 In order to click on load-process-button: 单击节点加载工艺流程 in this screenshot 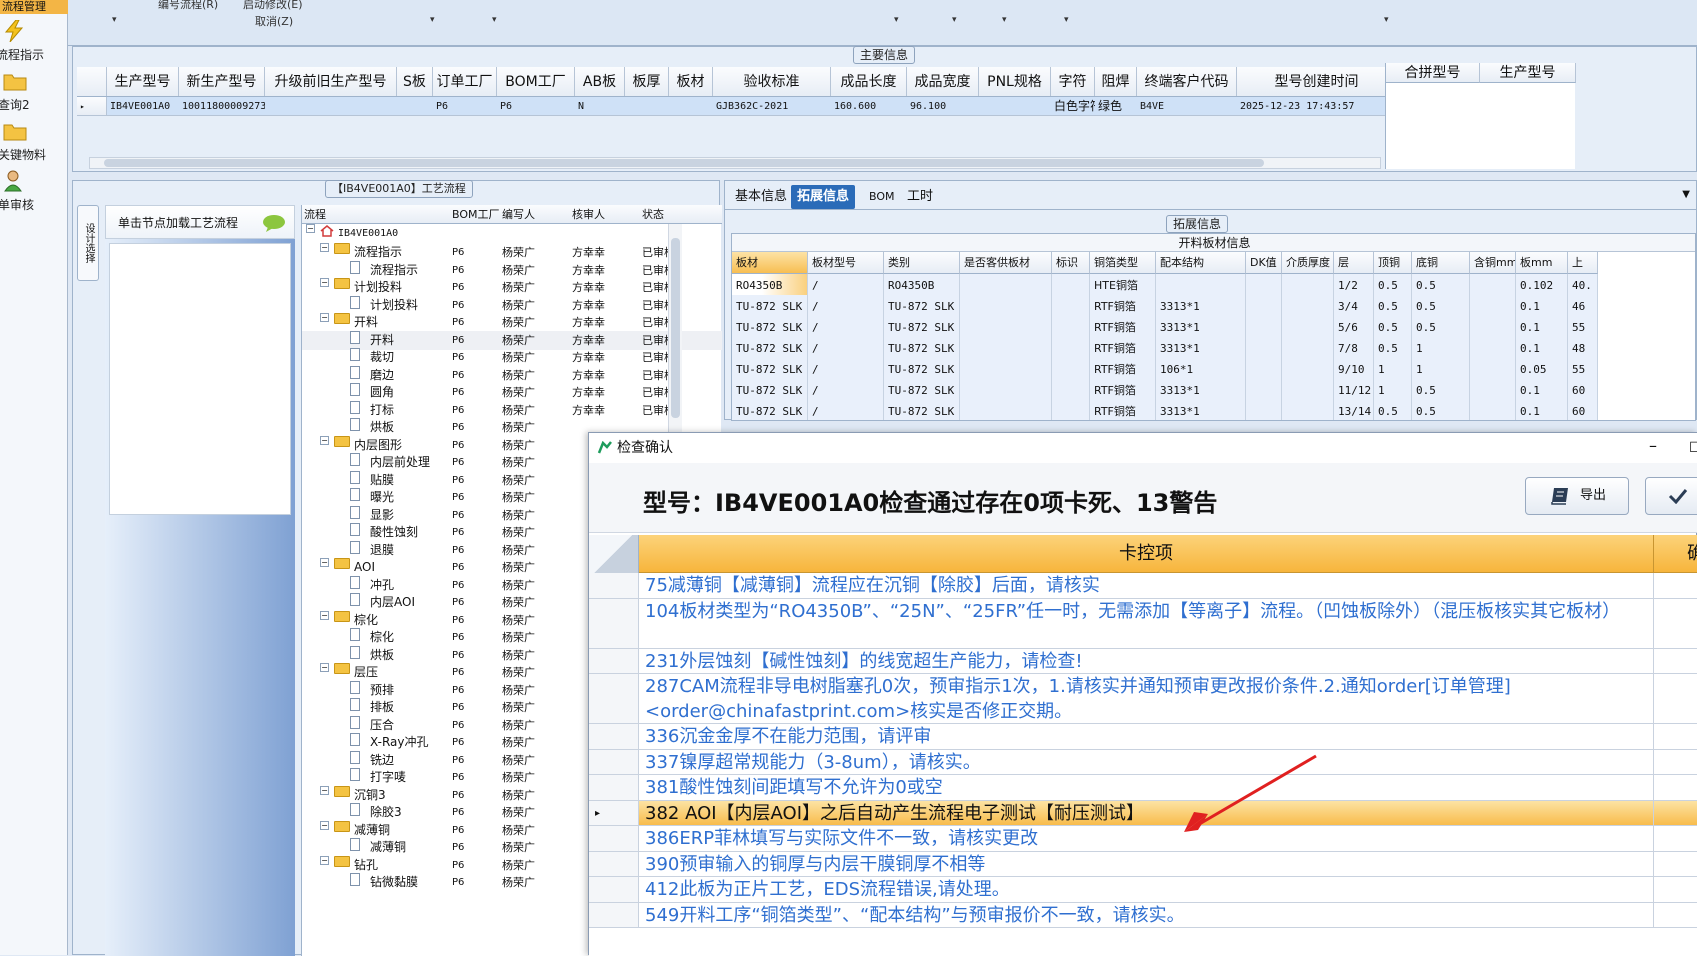, I will do `click(200, 222)`.